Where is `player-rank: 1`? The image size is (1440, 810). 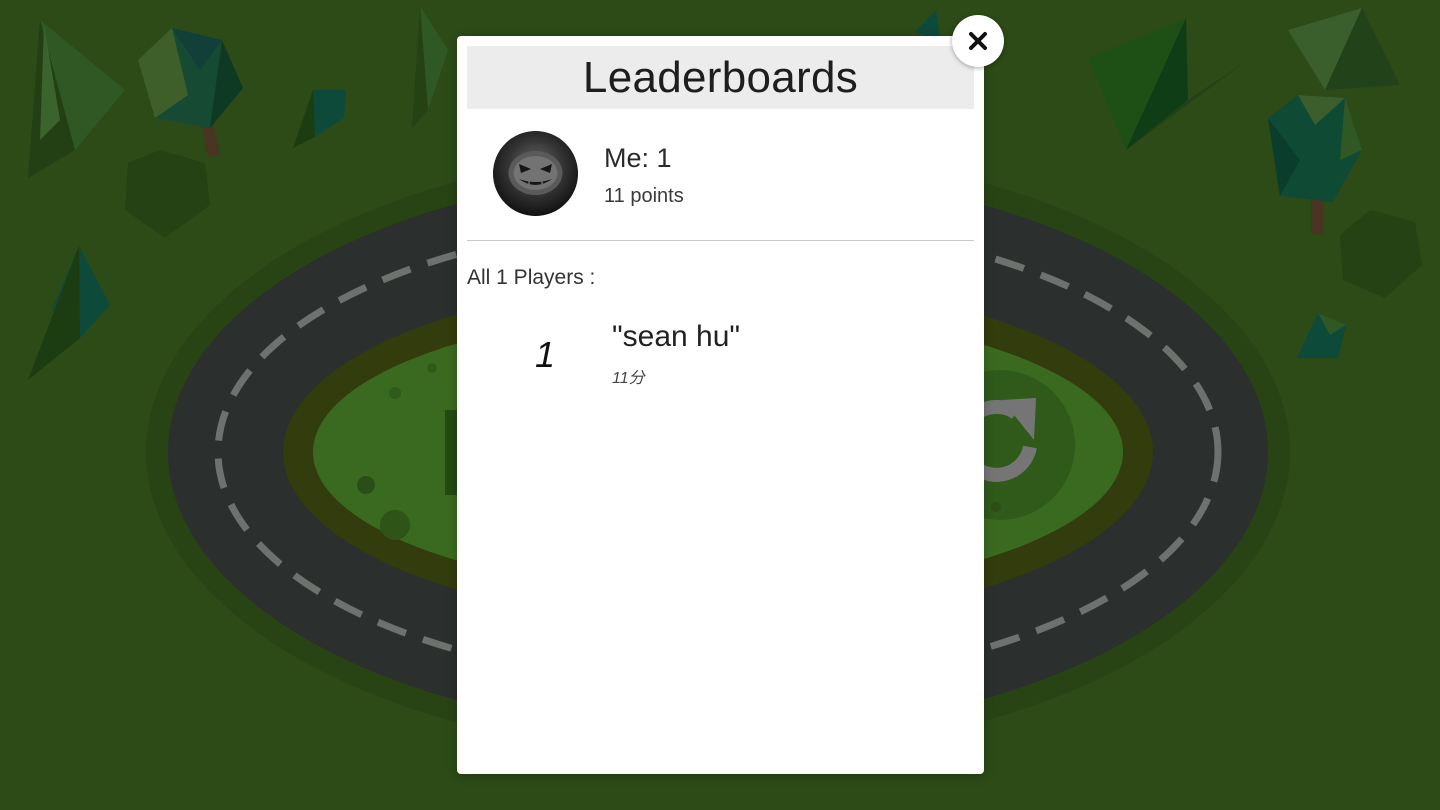
player-rank: 1 is located at coordinates (545, 354).